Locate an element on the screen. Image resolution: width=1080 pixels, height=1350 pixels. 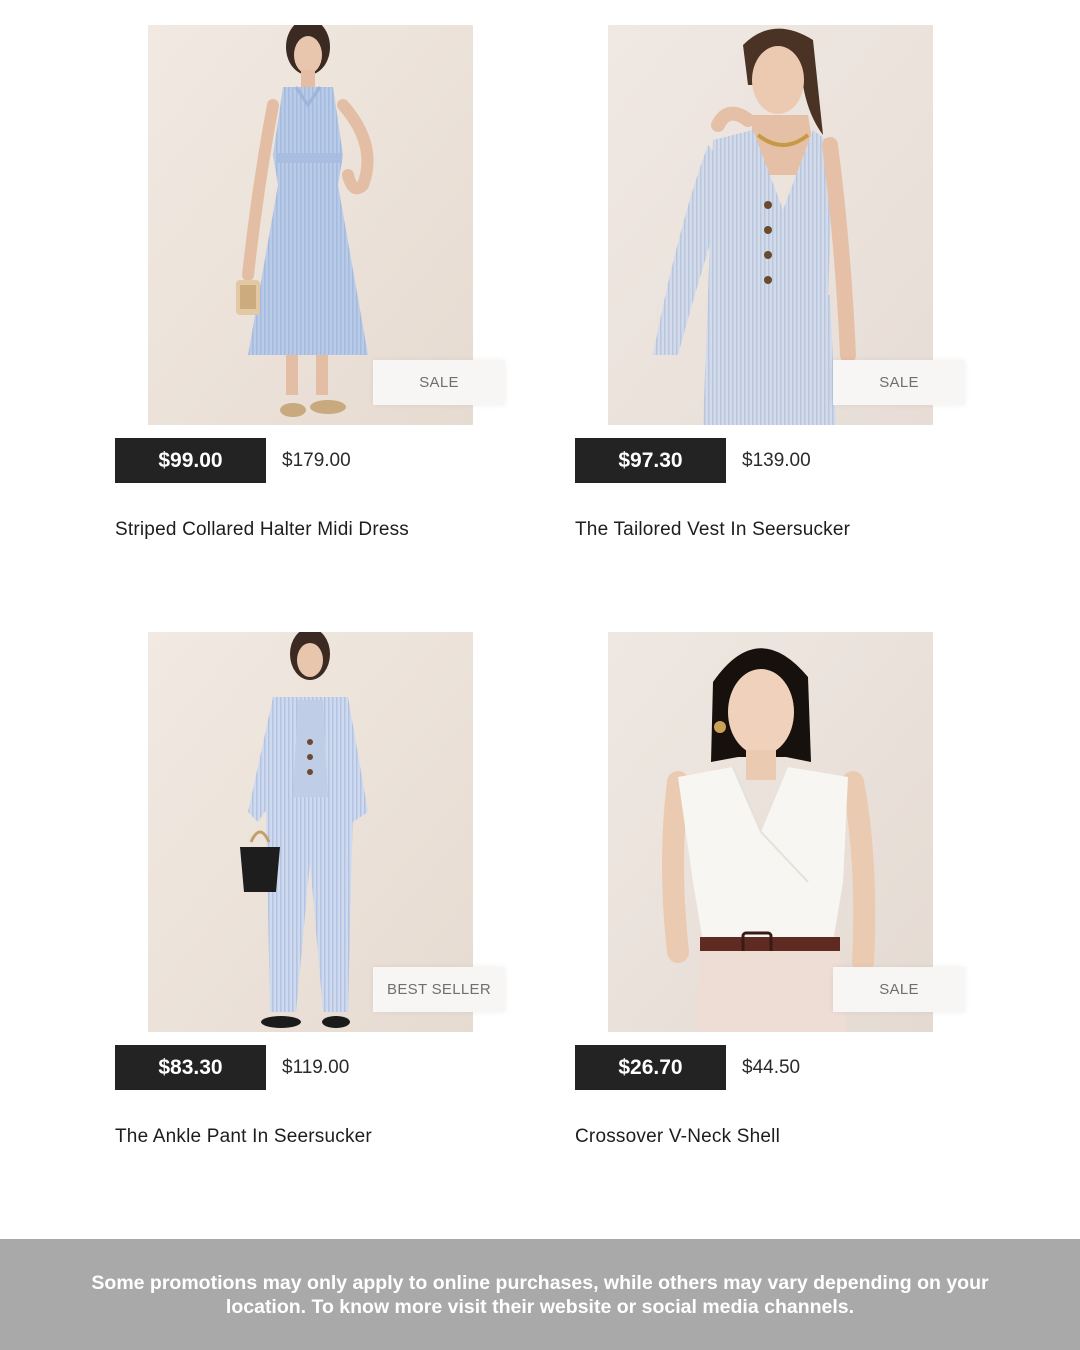
product-name: Crossover V-Neck Shell is located at coordinates (677, 1137).